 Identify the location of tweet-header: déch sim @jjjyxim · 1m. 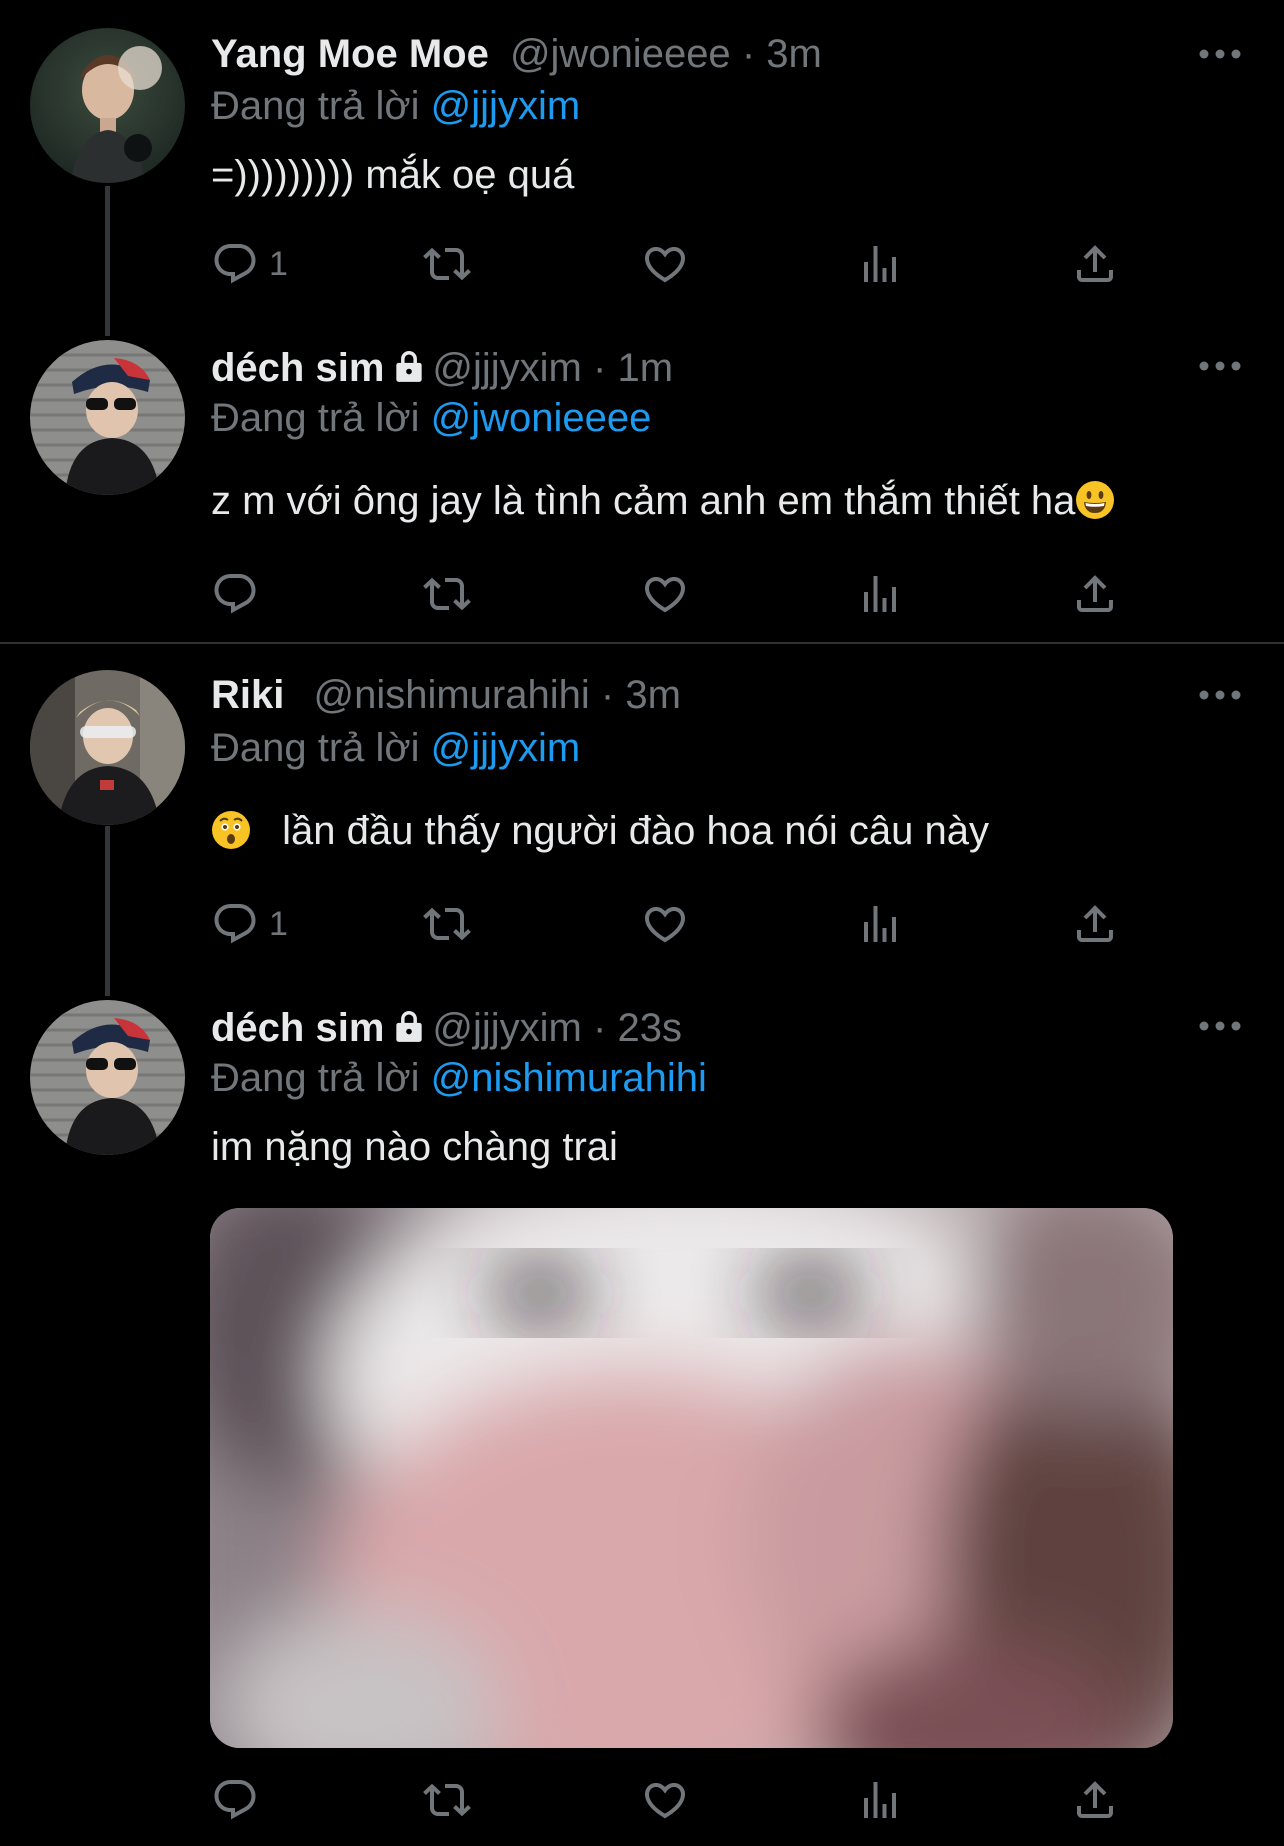
(442, 368).